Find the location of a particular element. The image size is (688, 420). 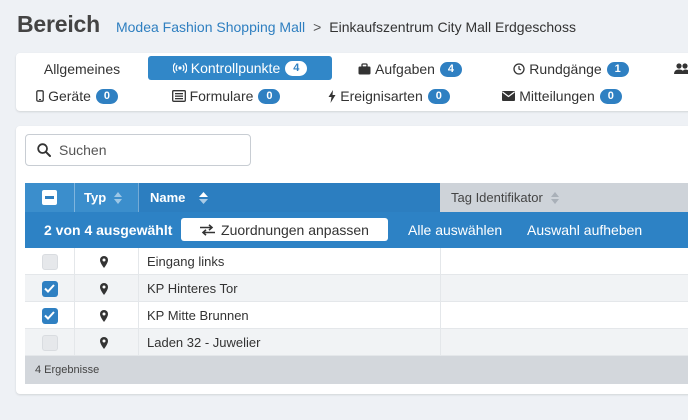

select-all-header is located at coordinates (49, 197).